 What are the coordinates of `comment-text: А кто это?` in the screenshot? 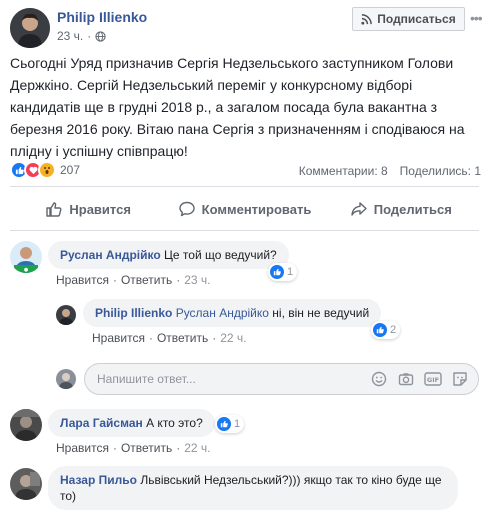 It's located at (174, 423).